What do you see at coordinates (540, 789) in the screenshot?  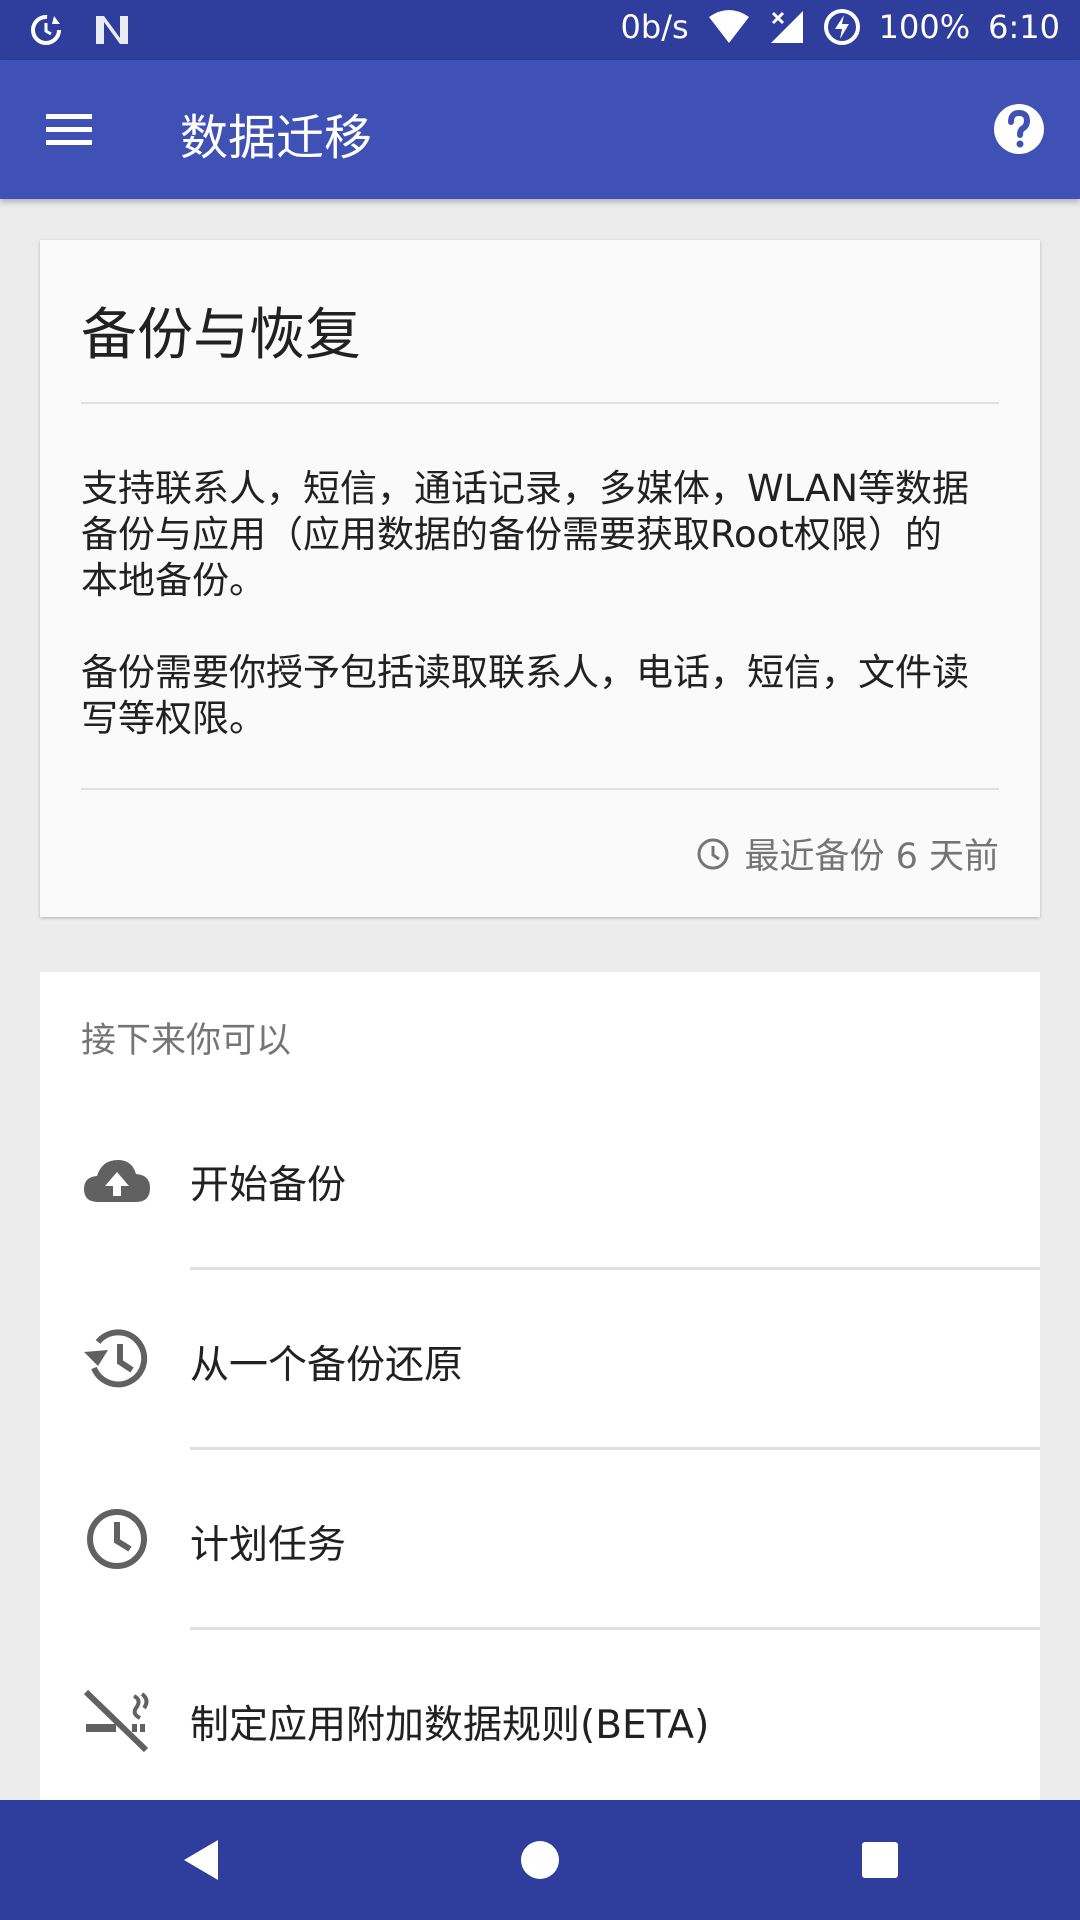 I see `card-divider-bottom` at bounding box center [540, 789].